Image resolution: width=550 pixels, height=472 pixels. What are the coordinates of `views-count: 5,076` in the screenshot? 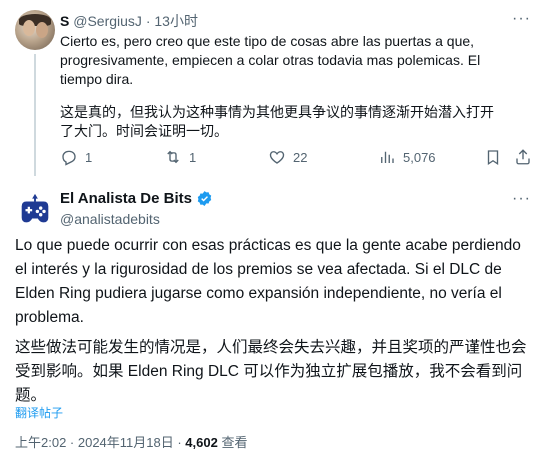 It's located at (419, 157).